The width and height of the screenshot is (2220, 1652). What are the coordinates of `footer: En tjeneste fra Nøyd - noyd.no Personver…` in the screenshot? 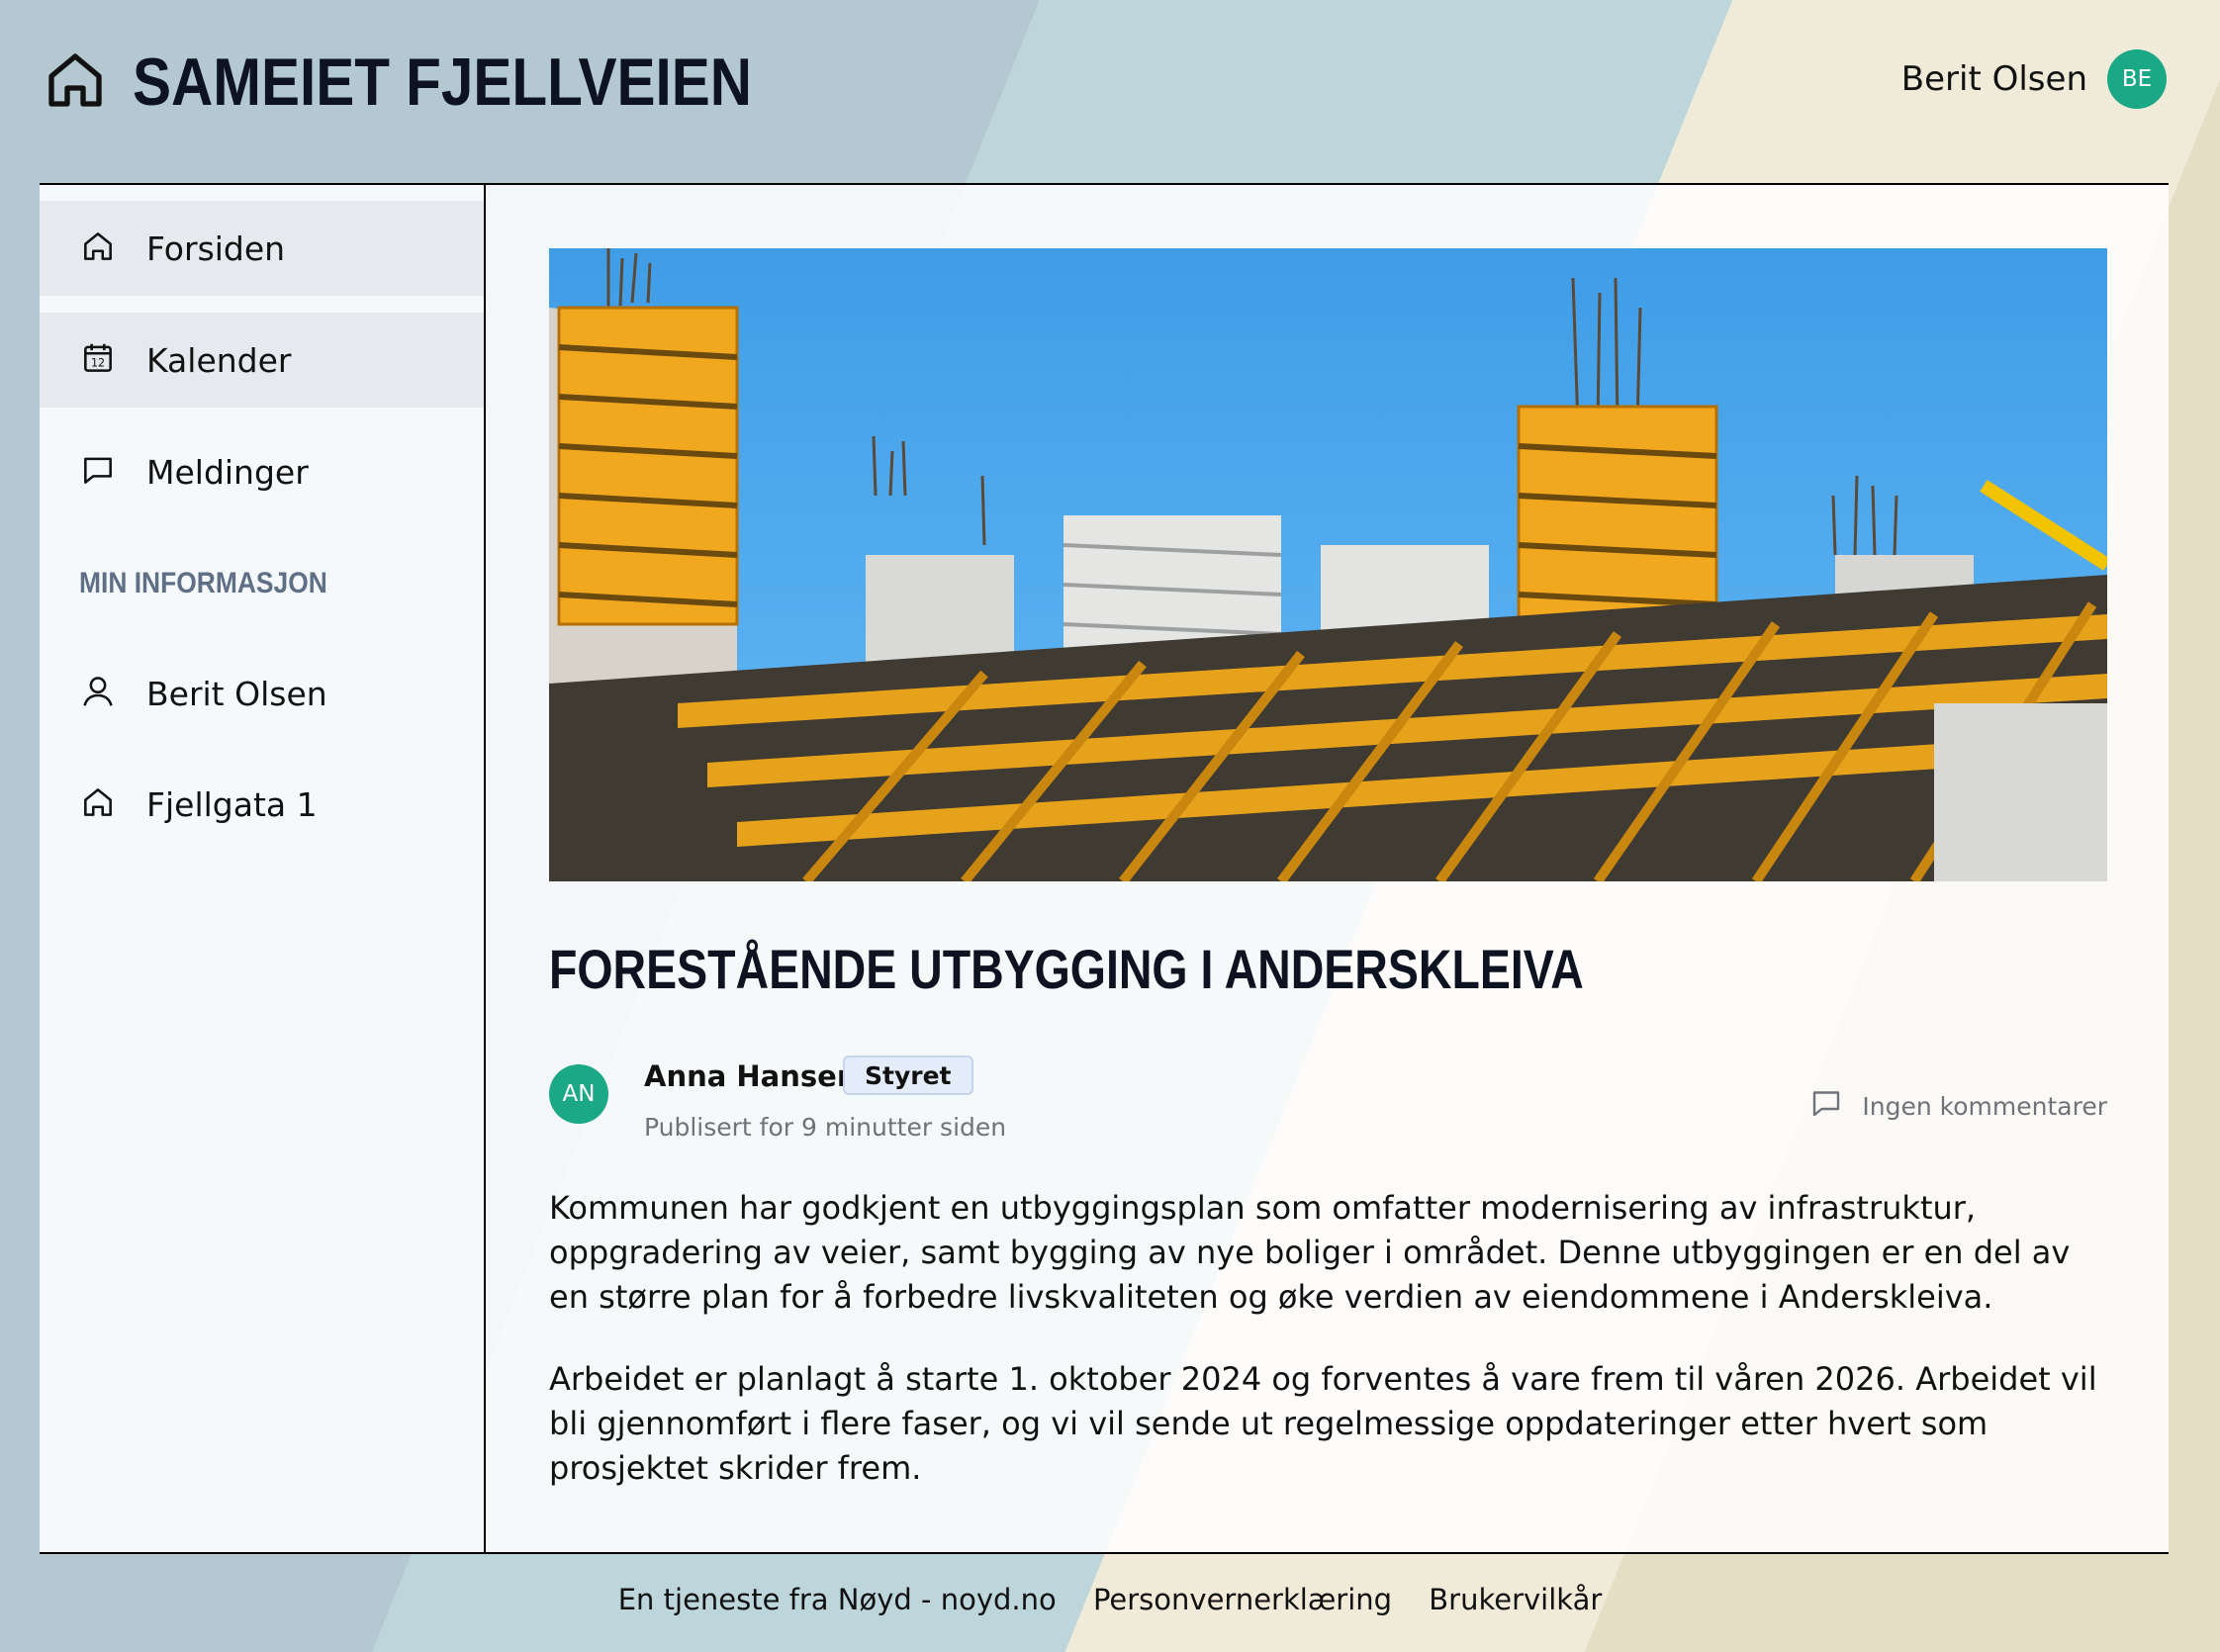 It's located at (1110, 1599).